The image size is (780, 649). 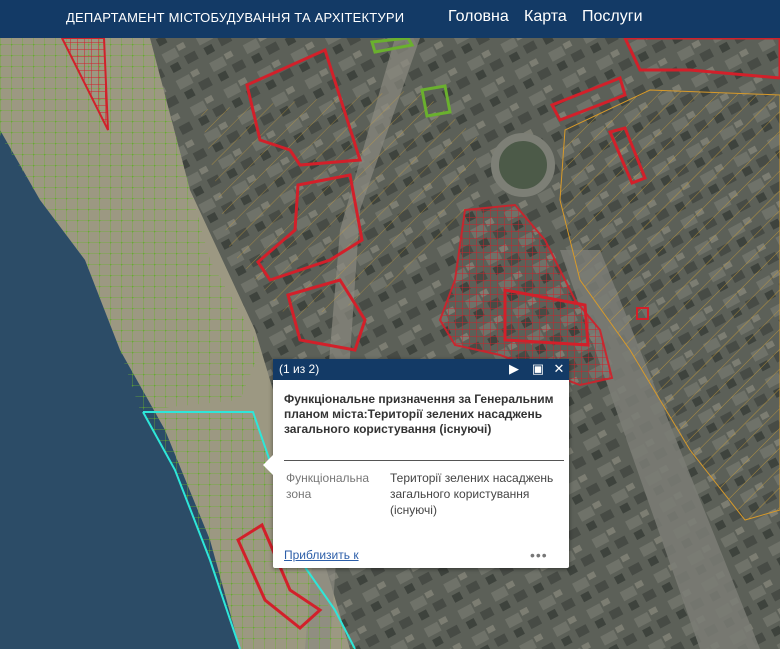 I want to click on more-actions-icon: •••, so click(x=539, y=555).